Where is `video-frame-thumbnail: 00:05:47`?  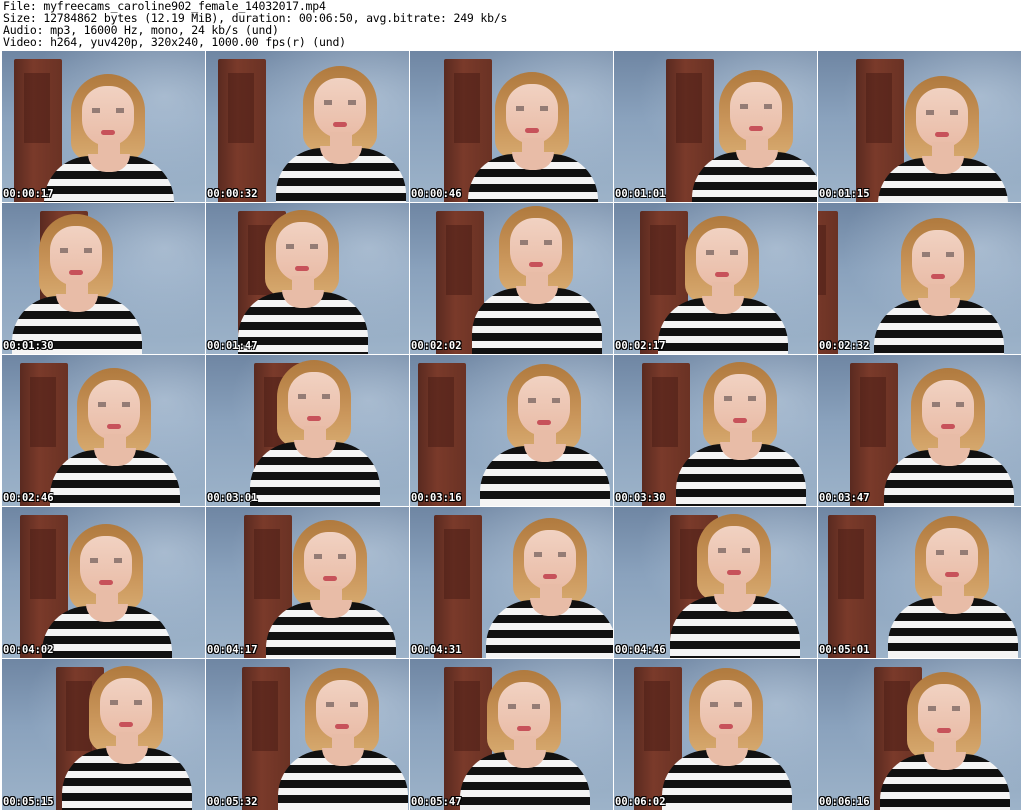
video-frame-thumbnail: 00:05:47 is located at coordinates (511, 734).